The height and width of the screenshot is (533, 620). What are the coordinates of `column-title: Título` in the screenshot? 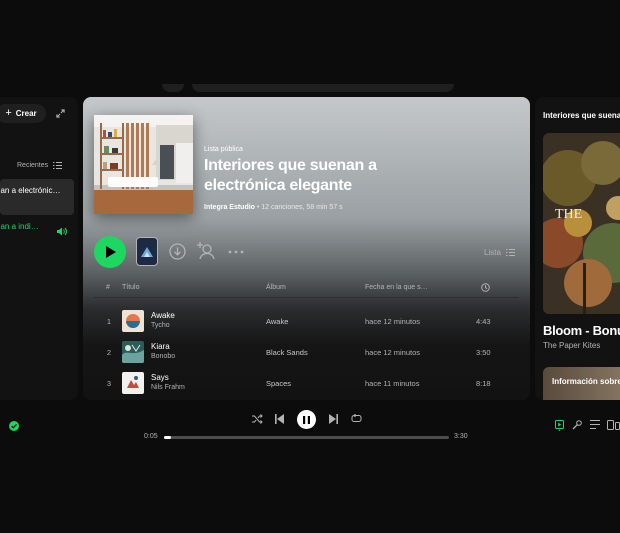 It's located at (131, 287).